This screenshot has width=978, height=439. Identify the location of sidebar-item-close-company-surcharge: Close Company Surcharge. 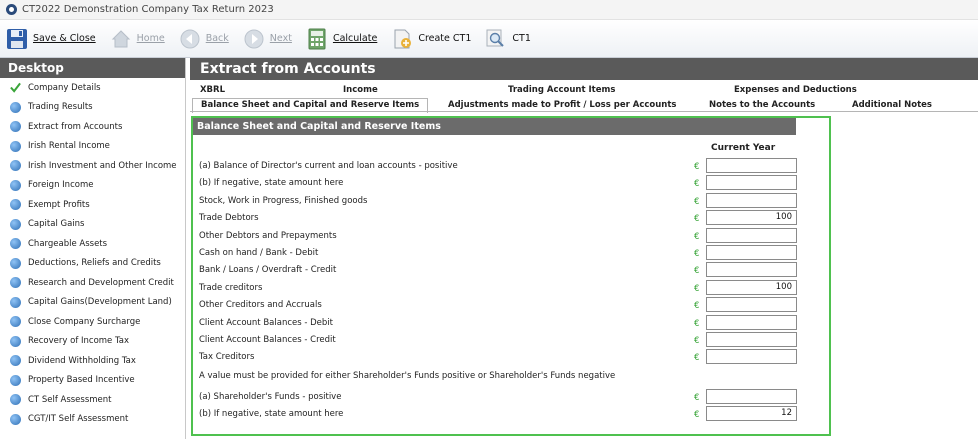
(92, 322).